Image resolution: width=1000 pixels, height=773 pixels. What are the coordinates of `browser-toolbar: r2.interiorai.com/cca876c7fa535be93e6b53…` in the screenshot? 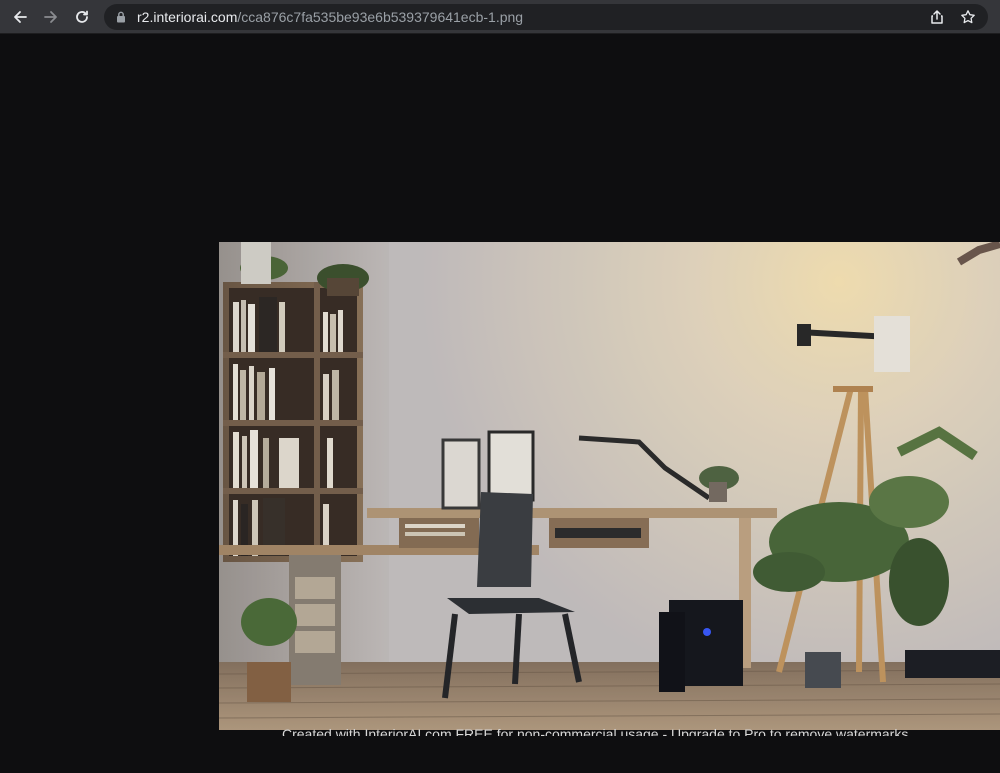 It's located at (500, 17).